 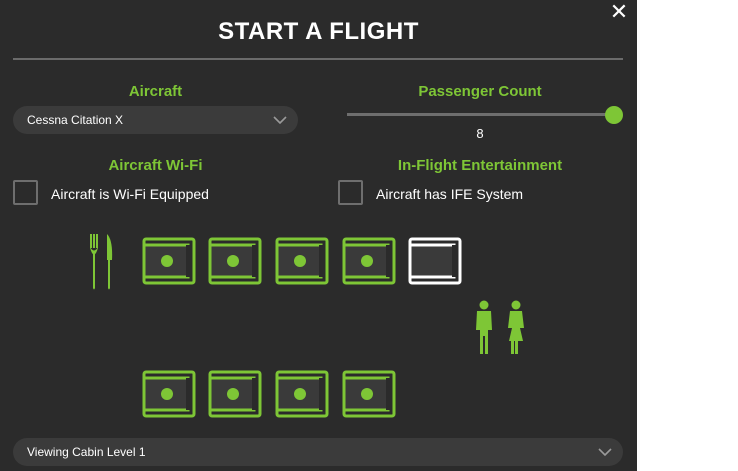 What do you see at coordinates (350, 192) in the screenshot?
I see `ife-checkbox` at bounding box center [350, 192].